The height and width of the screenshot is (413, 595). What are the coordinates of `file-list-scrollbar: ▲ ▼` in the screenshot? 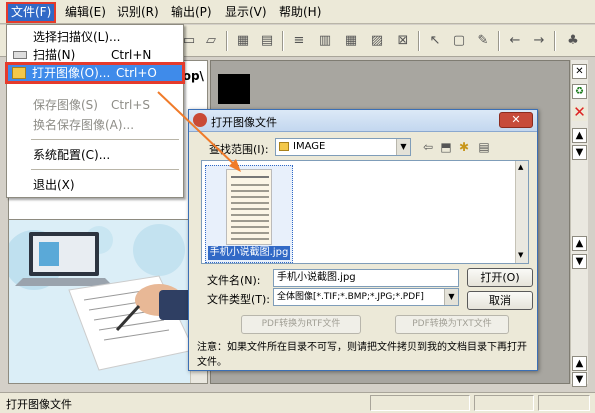 It's located at (521, 212).